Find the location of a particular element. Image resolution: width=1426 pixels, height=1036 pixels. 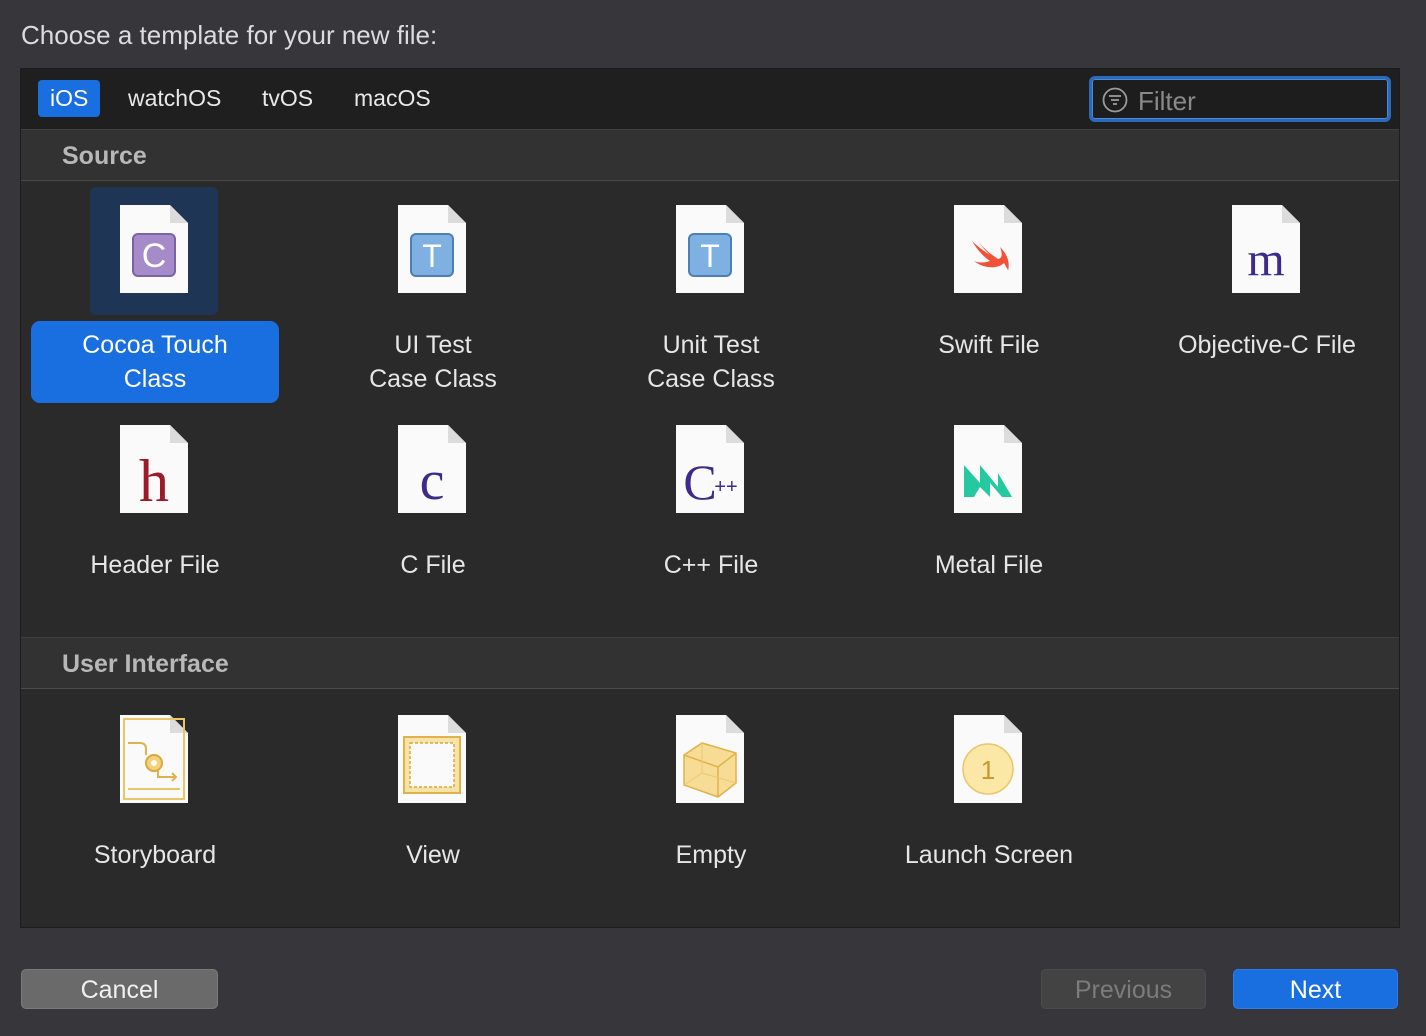

previous-button: Previous is located at coordinates (1123, 989).